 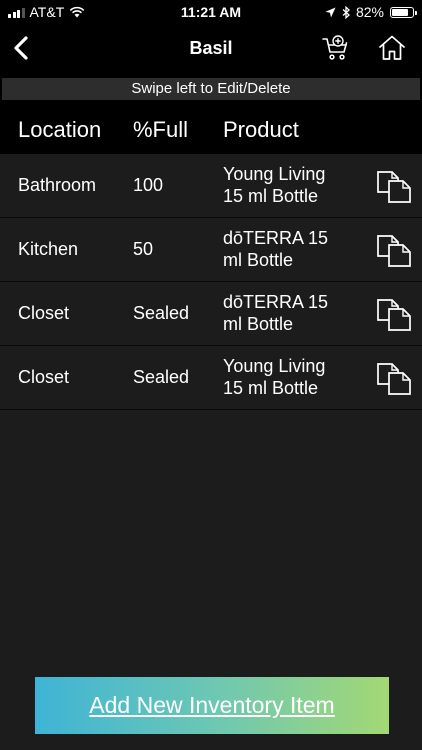 What do you see at coordinates (211, 89) in the screenshot?
I see `swipe-hint: Swipe left to Edit/Delete` at bounding box center [211, 89].